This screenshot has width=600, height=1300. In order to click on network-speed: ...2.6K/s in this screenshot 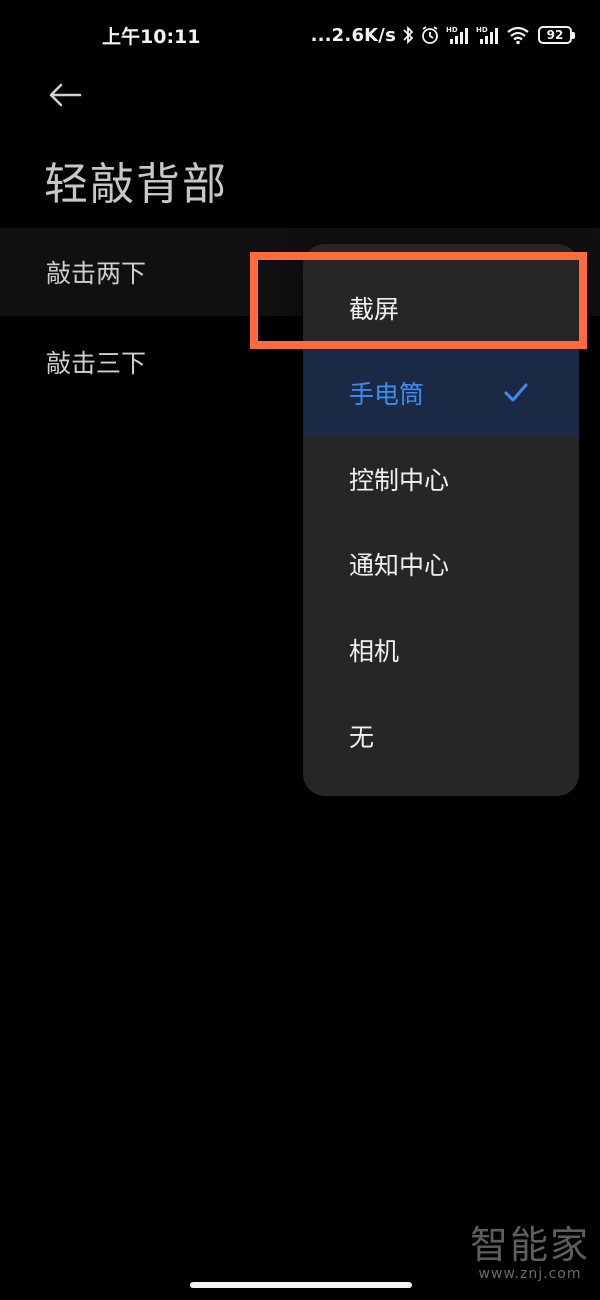, I will do `click(353, 35)`.